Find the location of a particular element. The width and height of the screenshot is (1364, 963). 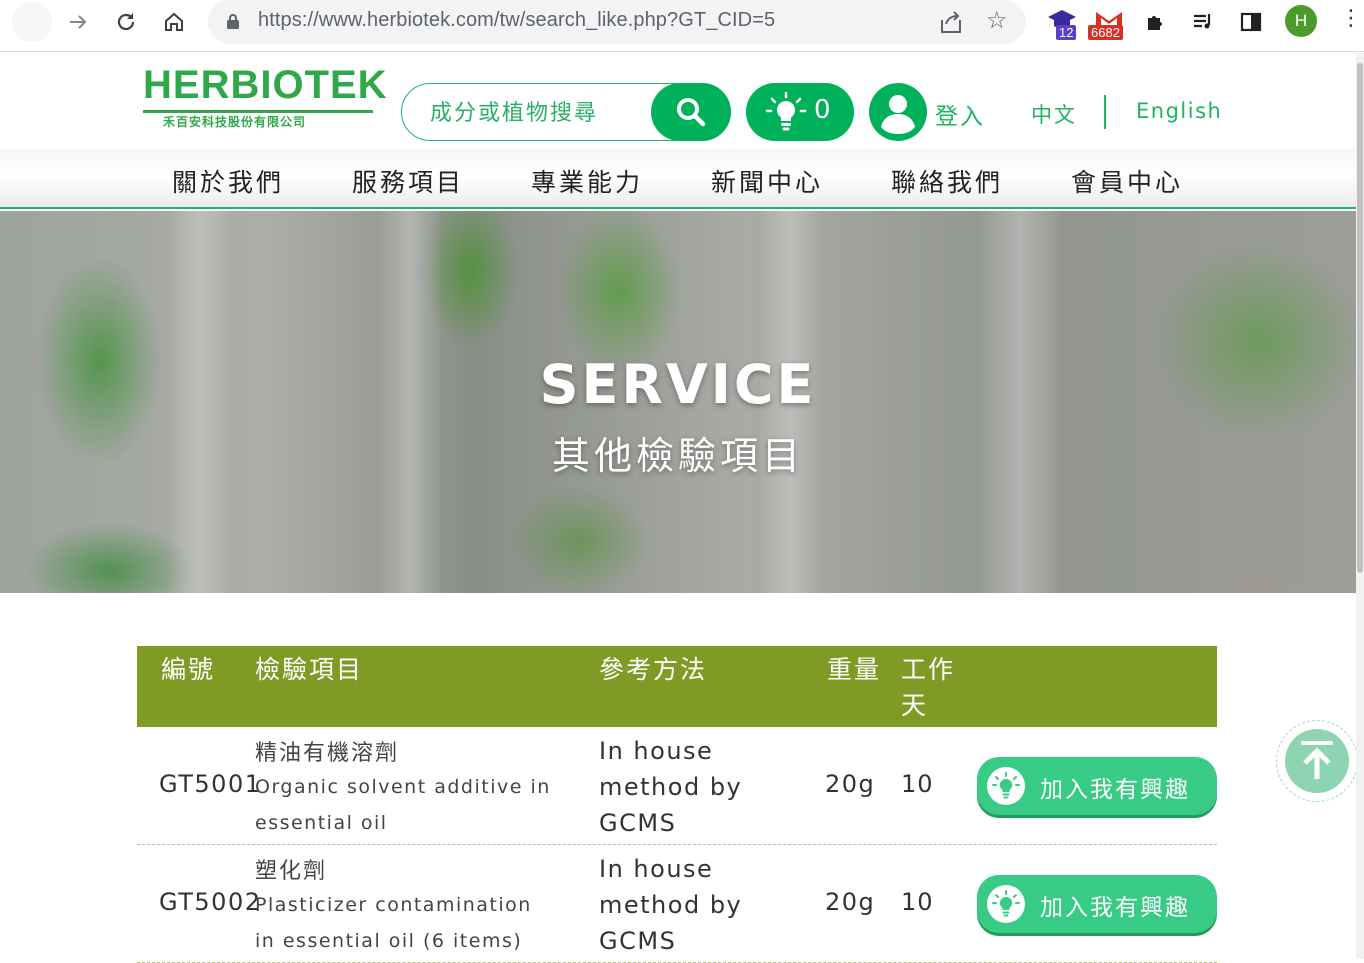

page-scrollbar is located at coordinates (1360, 506).